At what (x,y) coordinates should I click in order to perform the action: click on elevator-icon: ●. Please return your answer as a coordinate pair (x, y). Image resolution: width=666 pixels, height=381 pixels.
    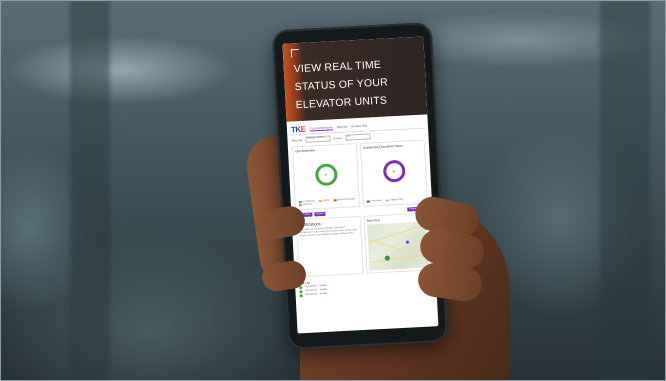
    Looking at the image, I should click on (326, 174).